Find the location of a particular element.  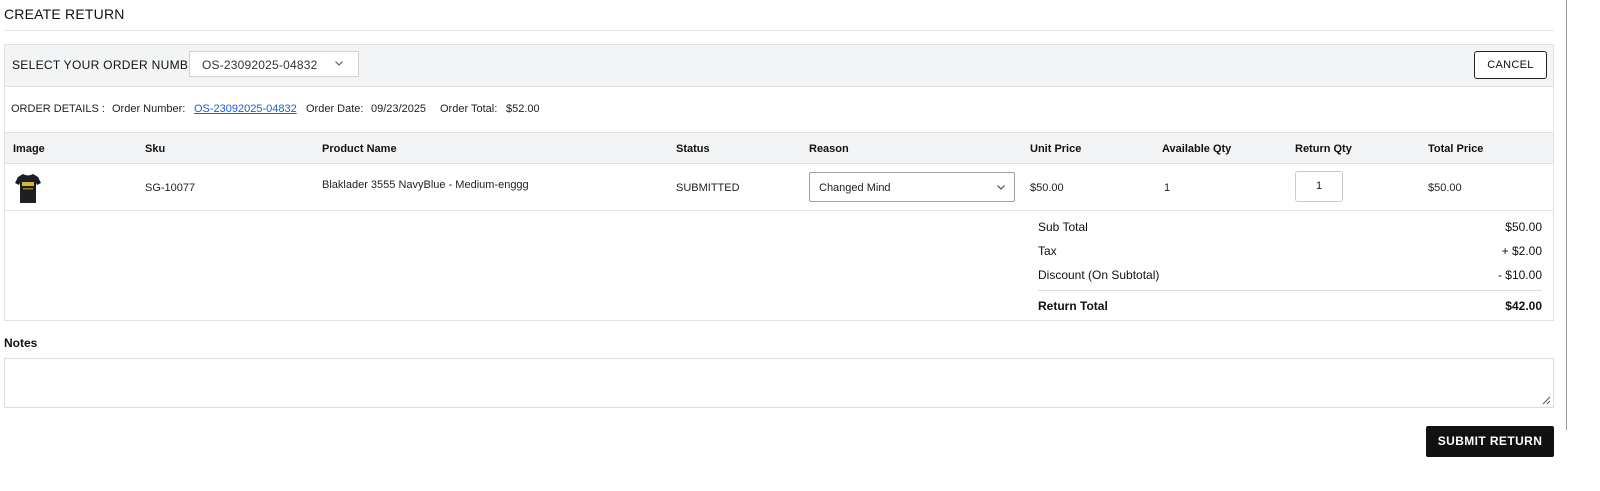

column-header-total-price: Total Price is located at coordinates (1456, 149).